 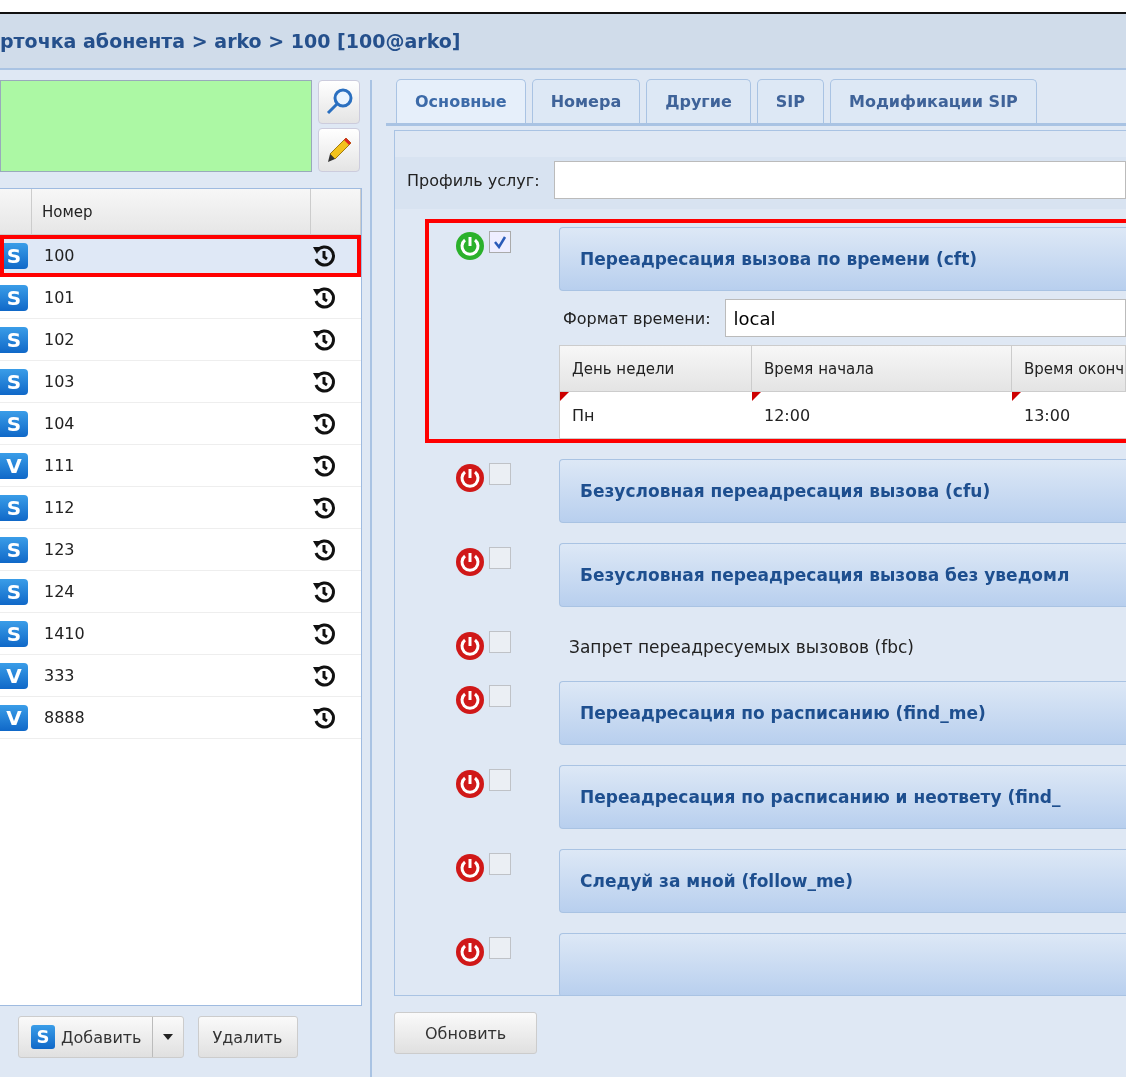 I want to click on time-format-field: local, so click(x=925, y=318).